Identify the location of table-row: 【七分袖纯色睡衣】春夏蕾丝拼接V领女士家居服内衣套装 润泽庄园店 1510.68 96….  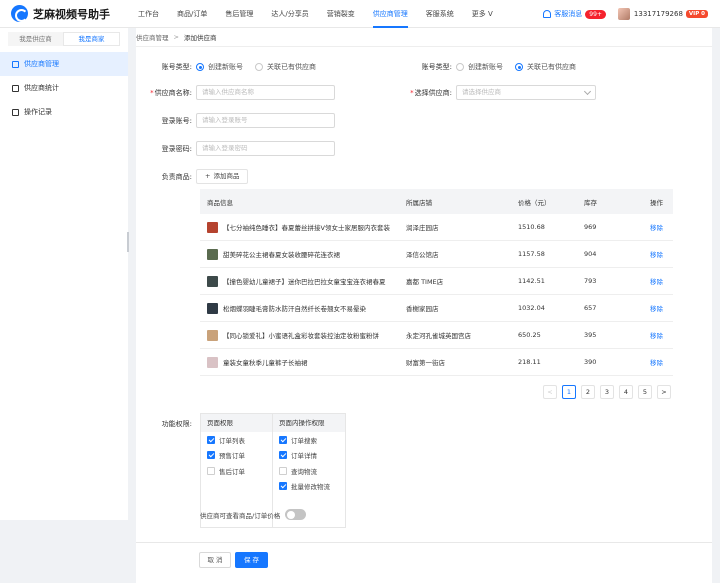
(436, 227).